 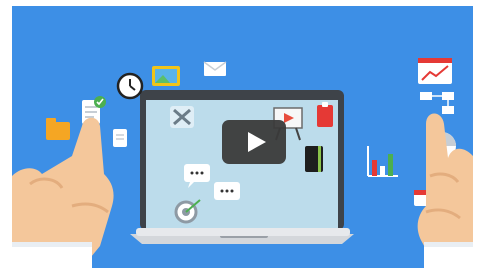 I want to click on laptop-hinge, so click(x=243, y=232).